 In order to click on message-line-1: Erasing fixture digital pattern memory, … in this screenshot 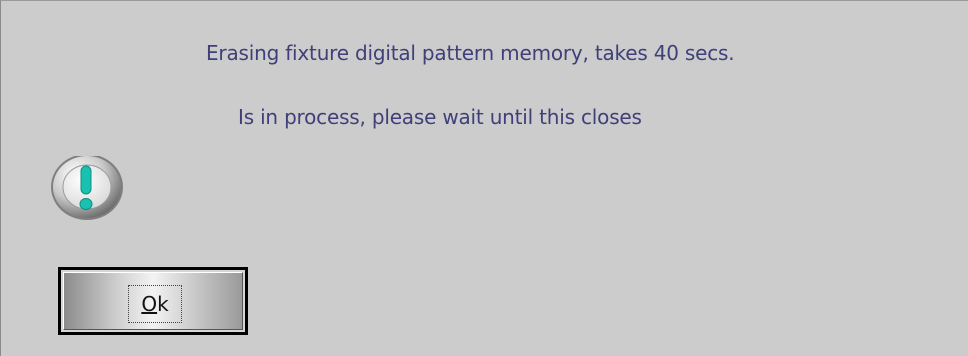, I will do `click(470, 53)`.